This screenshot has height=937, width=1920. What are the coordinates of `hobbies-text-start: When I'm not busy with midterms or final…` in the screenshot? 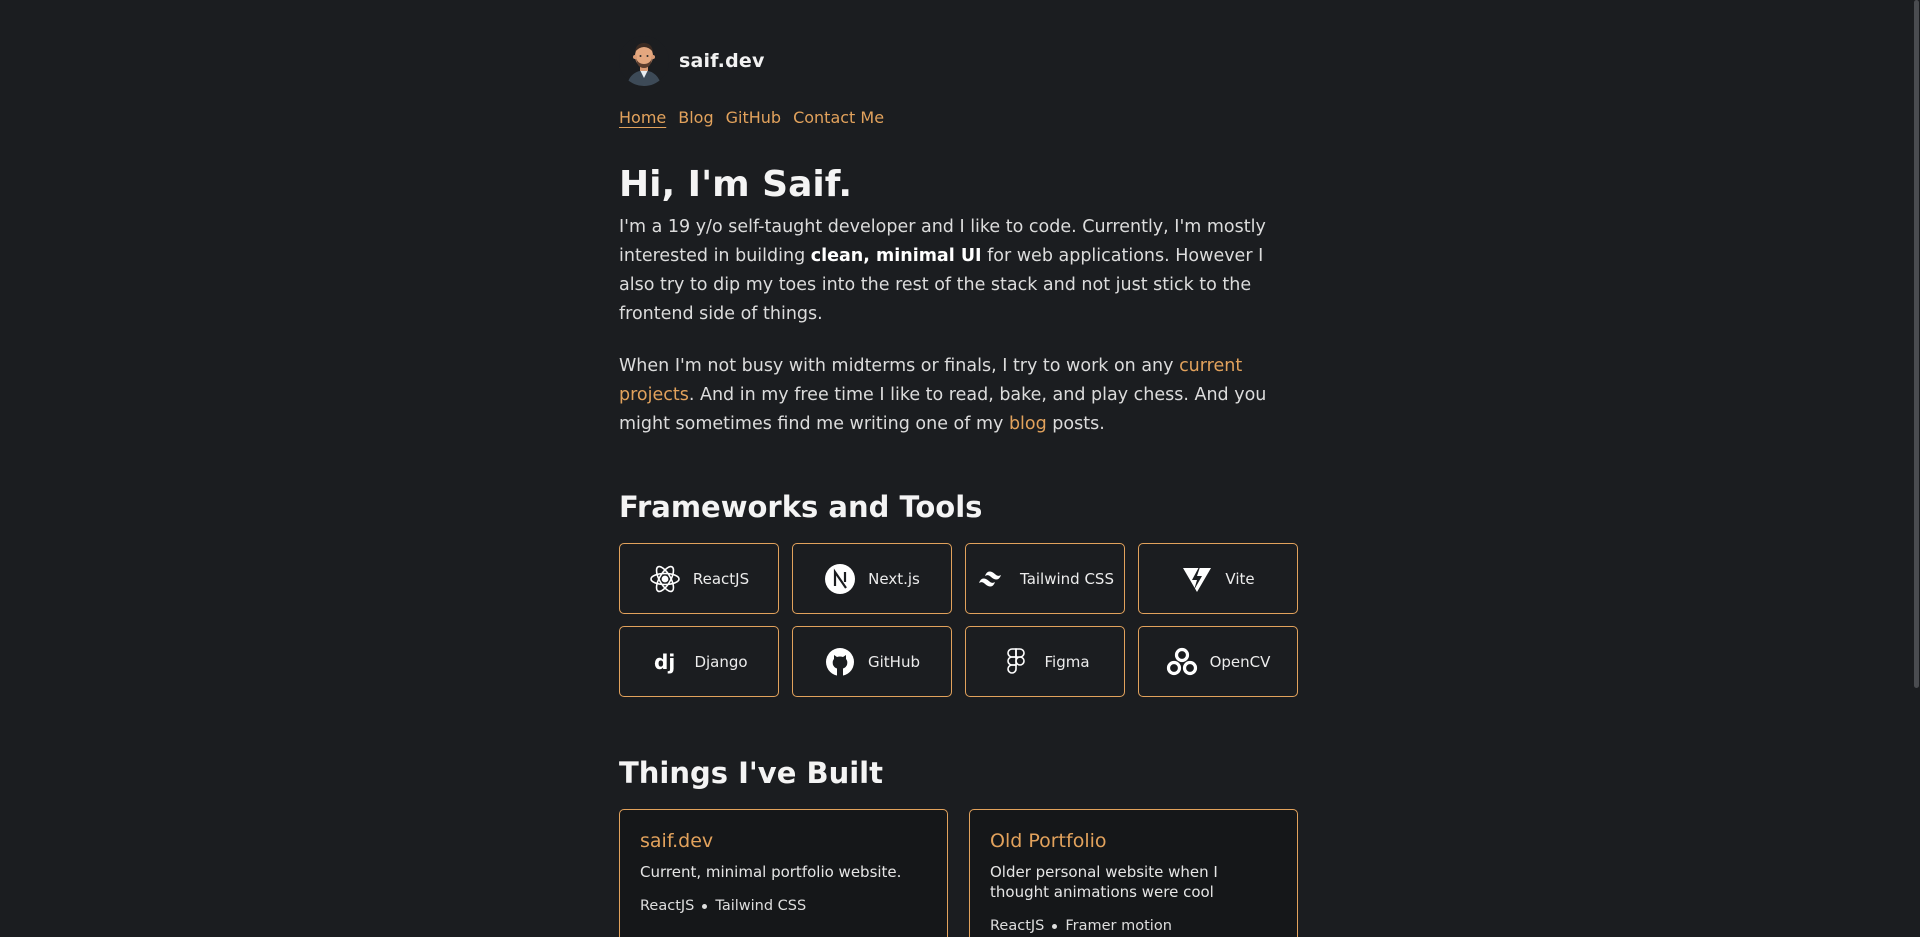 It's located at (899, 366).